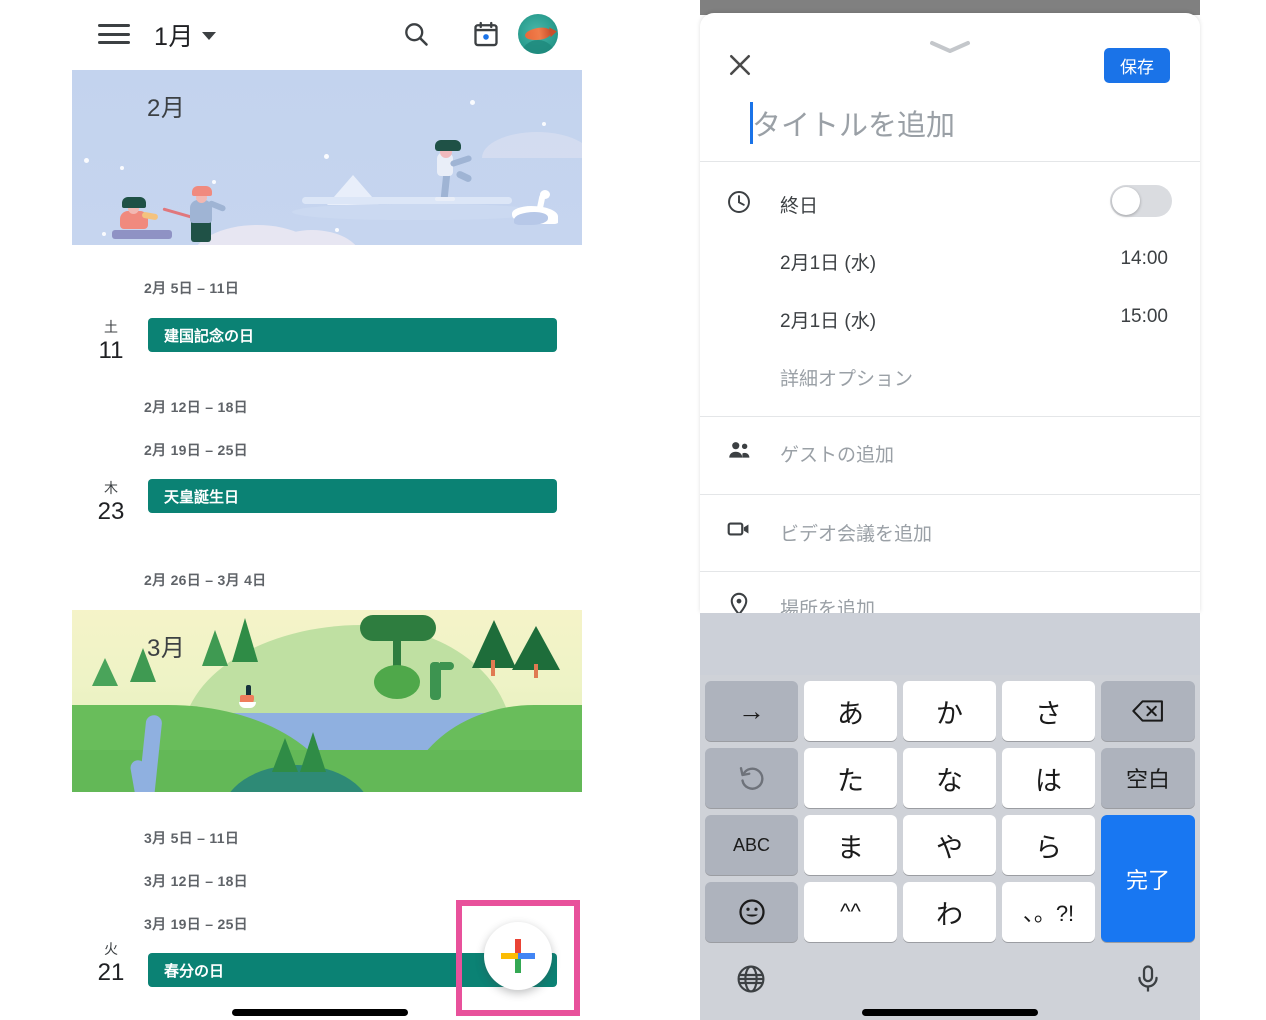  I want to click on key-ma-row: ま, so click(850, 845).